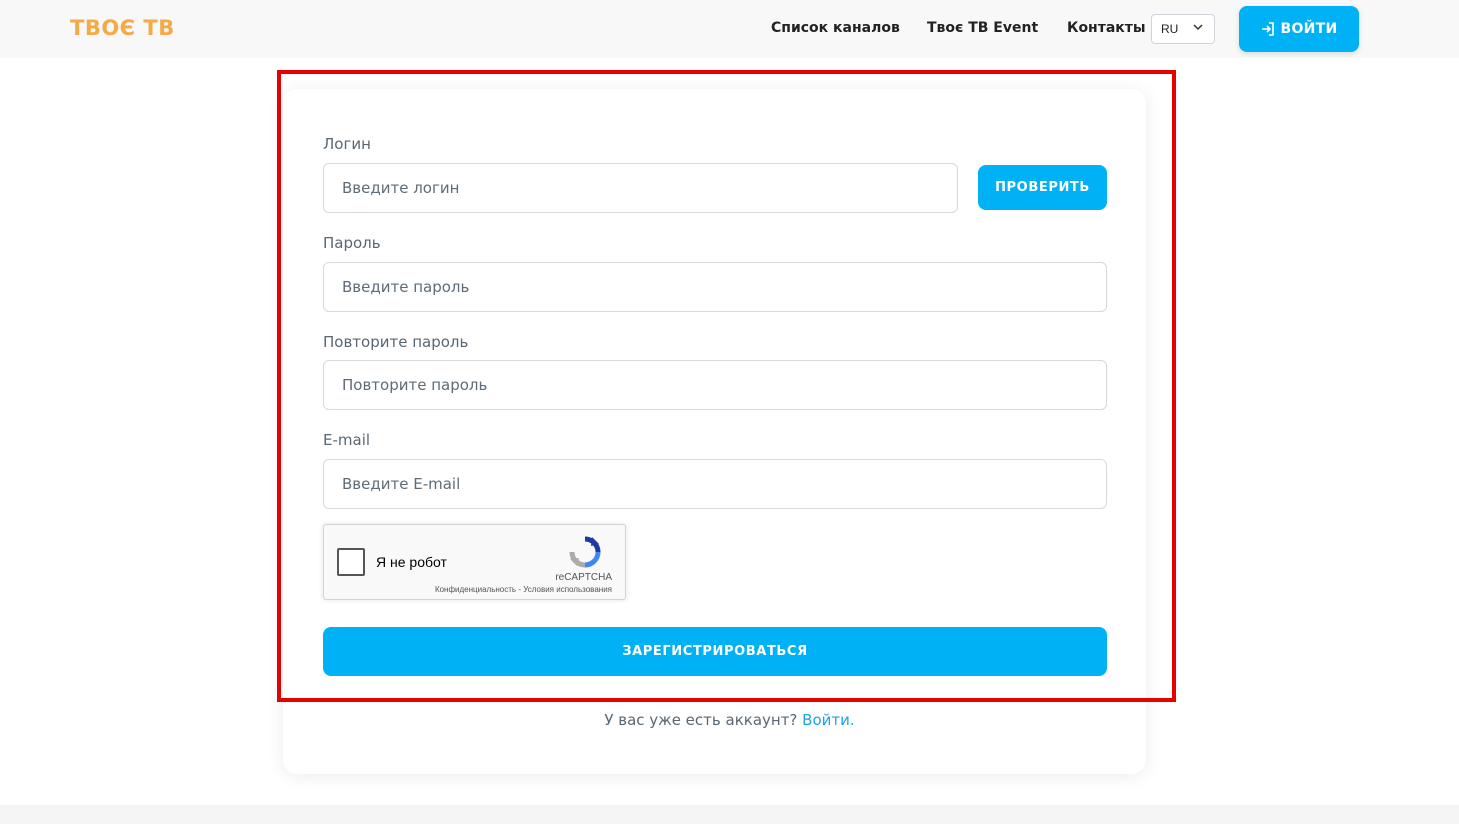 The image size is (1459, 824). I want to click on recaptcha-checkbox, so click(351, 562).